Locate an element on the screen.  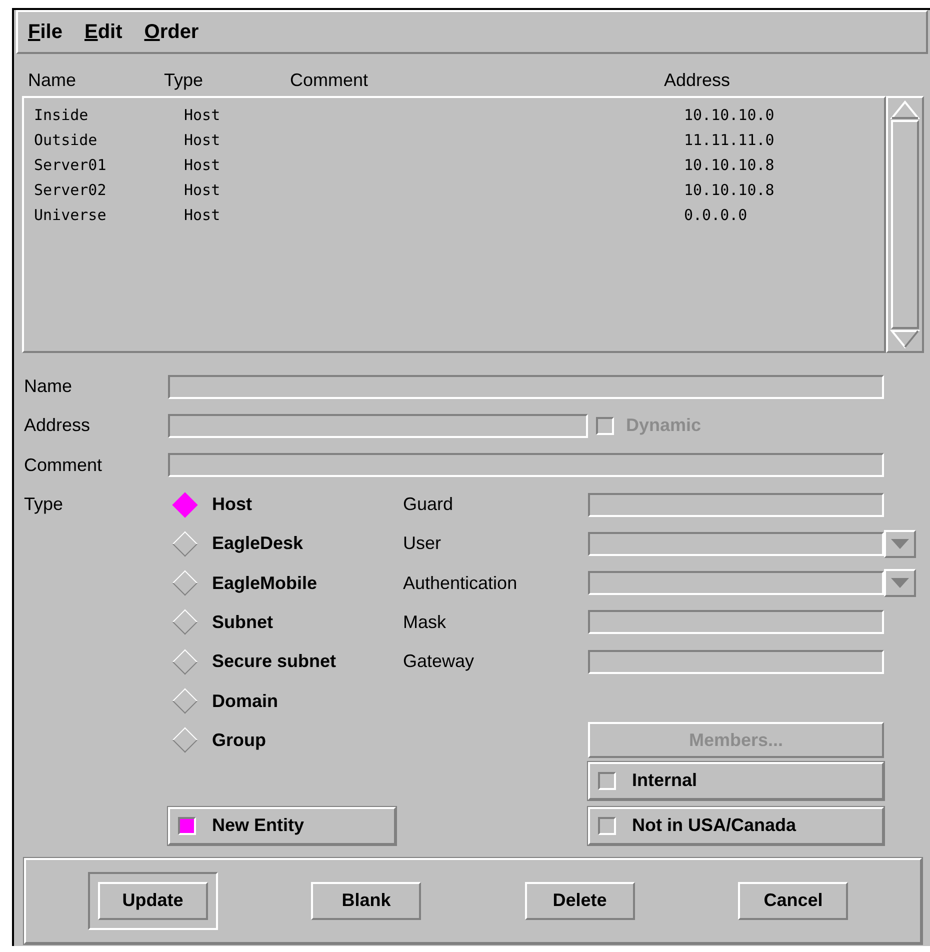
field-label: Name is located at coordinates (48, 387).